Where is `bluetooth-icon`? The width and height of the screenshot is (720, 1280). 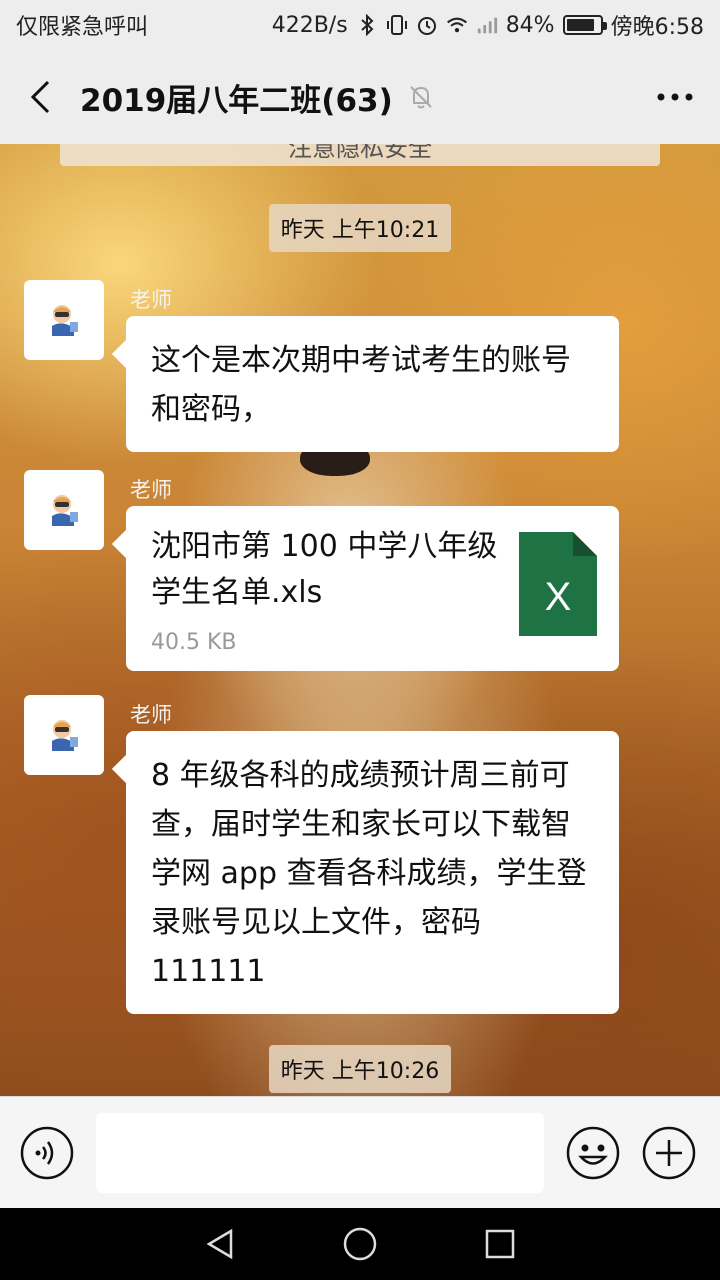 bluetooth-icon is located at coordinates (367, 25).